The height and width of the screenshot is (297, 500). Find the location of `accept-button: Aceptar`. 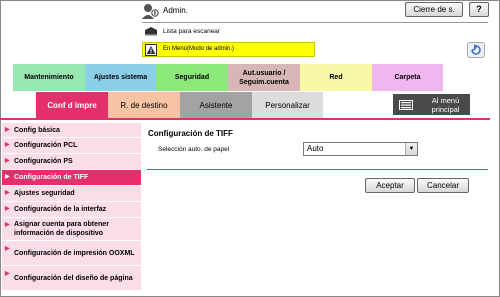

accept-button: Aceptar is located at coordinates (390, 185).